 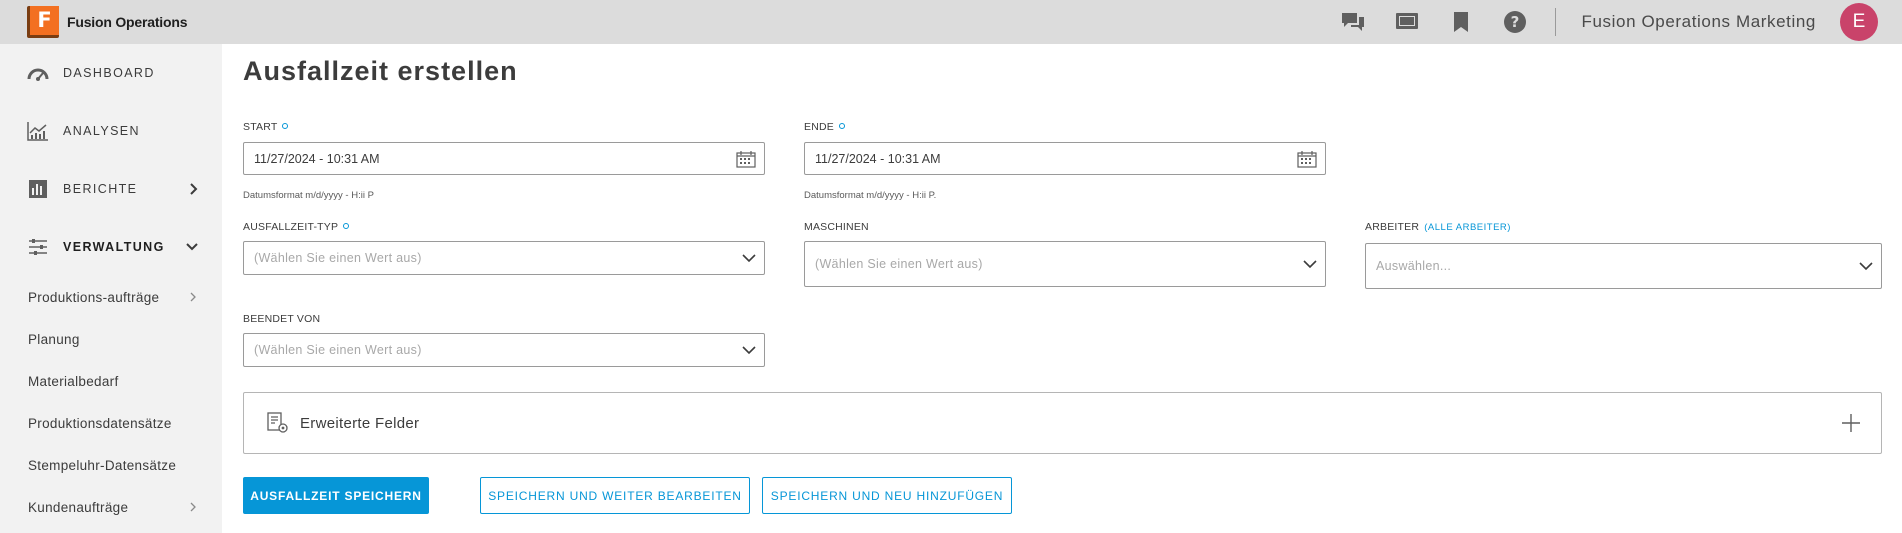 What do you see at coordinates (114, 247) in the screenshot?
I see `sidebar-item-label: VERWALTUNG` at bounding box center [114, 247].